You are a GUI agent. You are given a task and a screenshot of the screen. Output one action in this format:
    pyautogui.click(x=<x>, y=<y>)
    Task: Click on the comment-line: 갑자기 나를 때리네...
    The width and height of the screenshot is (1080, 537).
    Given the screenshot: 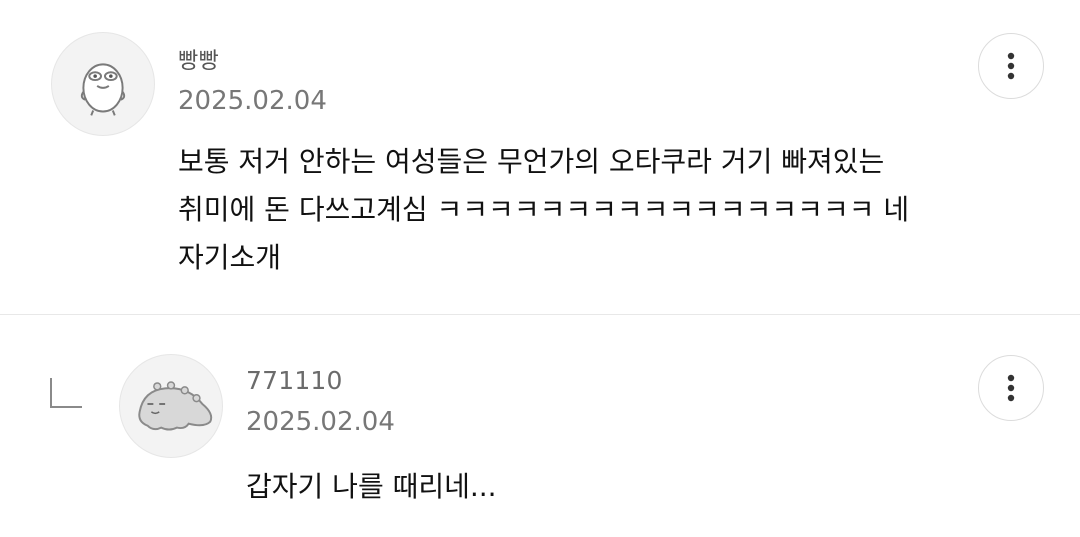 What is the action you would take?
    pyautogui.click(x=371, y=486)
    